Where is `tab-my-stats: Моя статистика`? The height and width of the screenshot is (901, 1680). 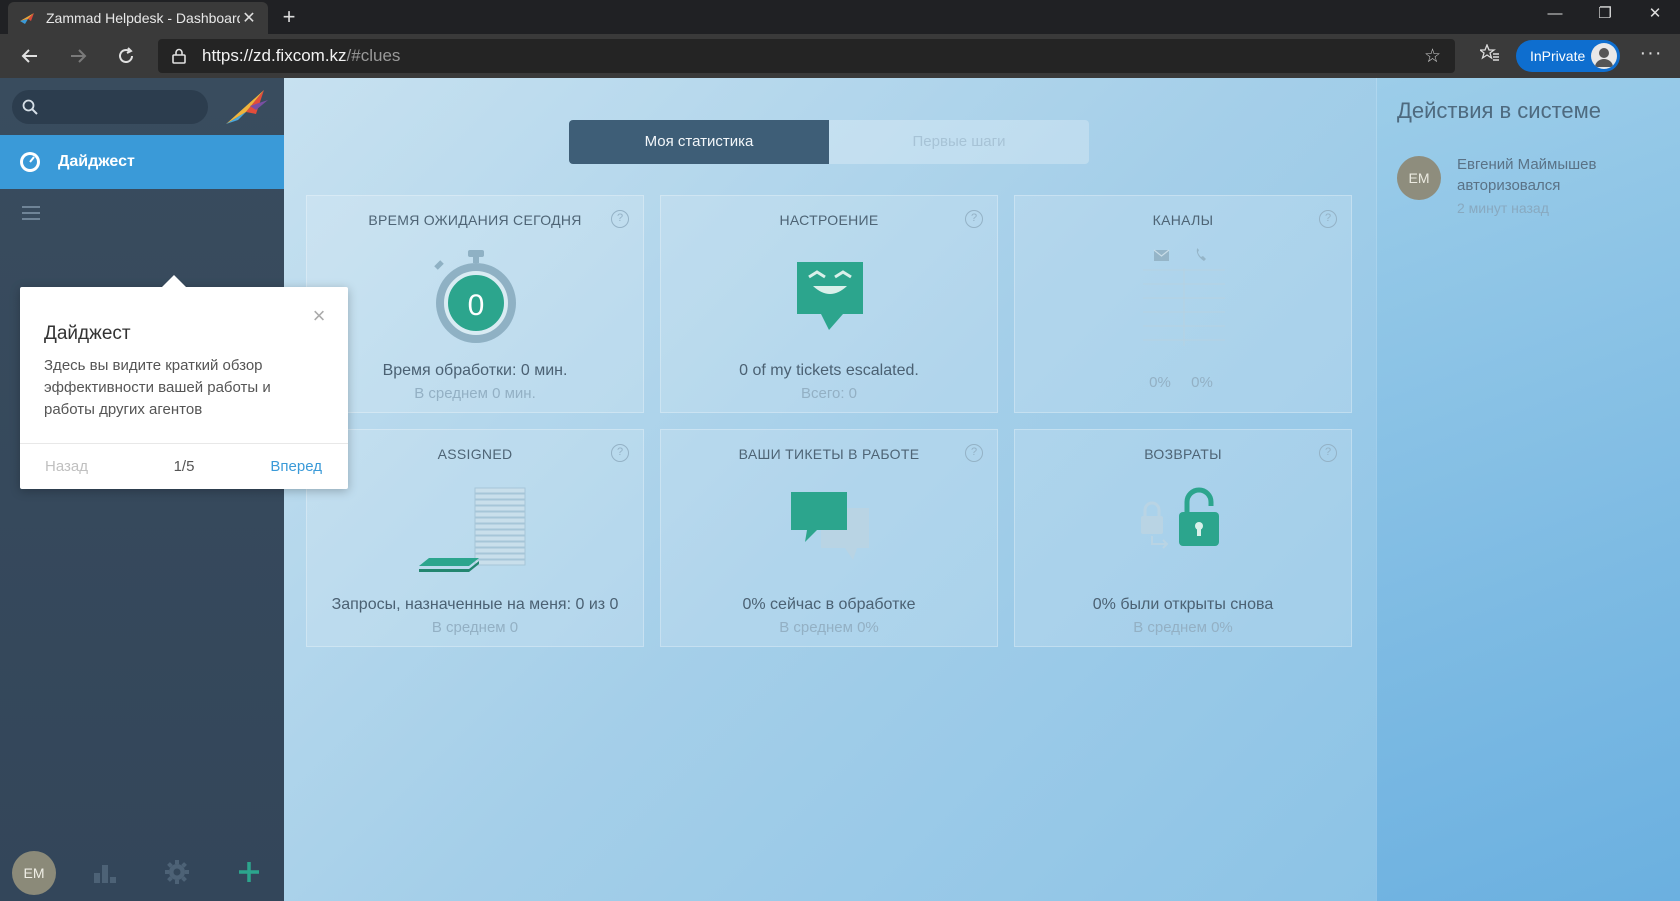 tab-my-stats: Моя статистика is located at coordinates (699, 142).